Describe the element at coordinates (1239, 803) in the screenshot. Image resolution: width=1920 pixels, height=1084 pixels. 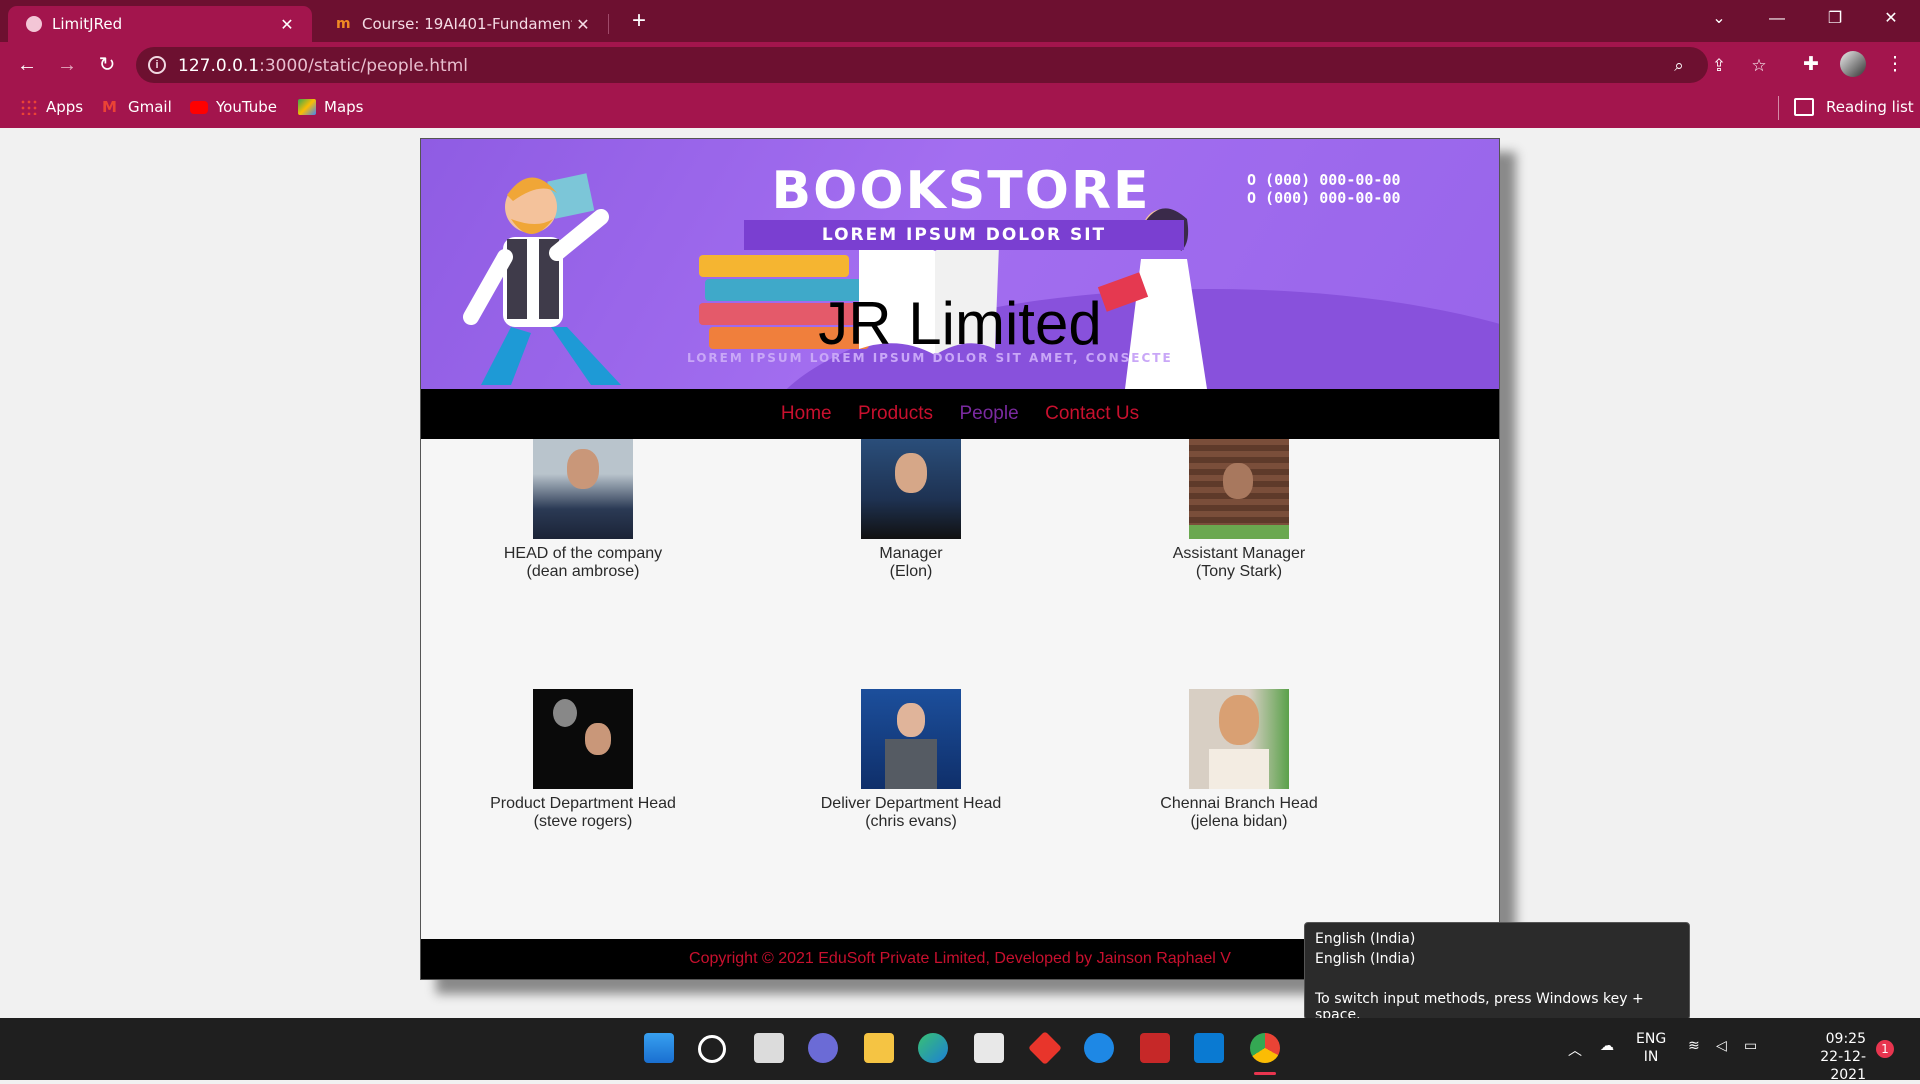
I see `person-role: Chennai Branch Head` at that location.